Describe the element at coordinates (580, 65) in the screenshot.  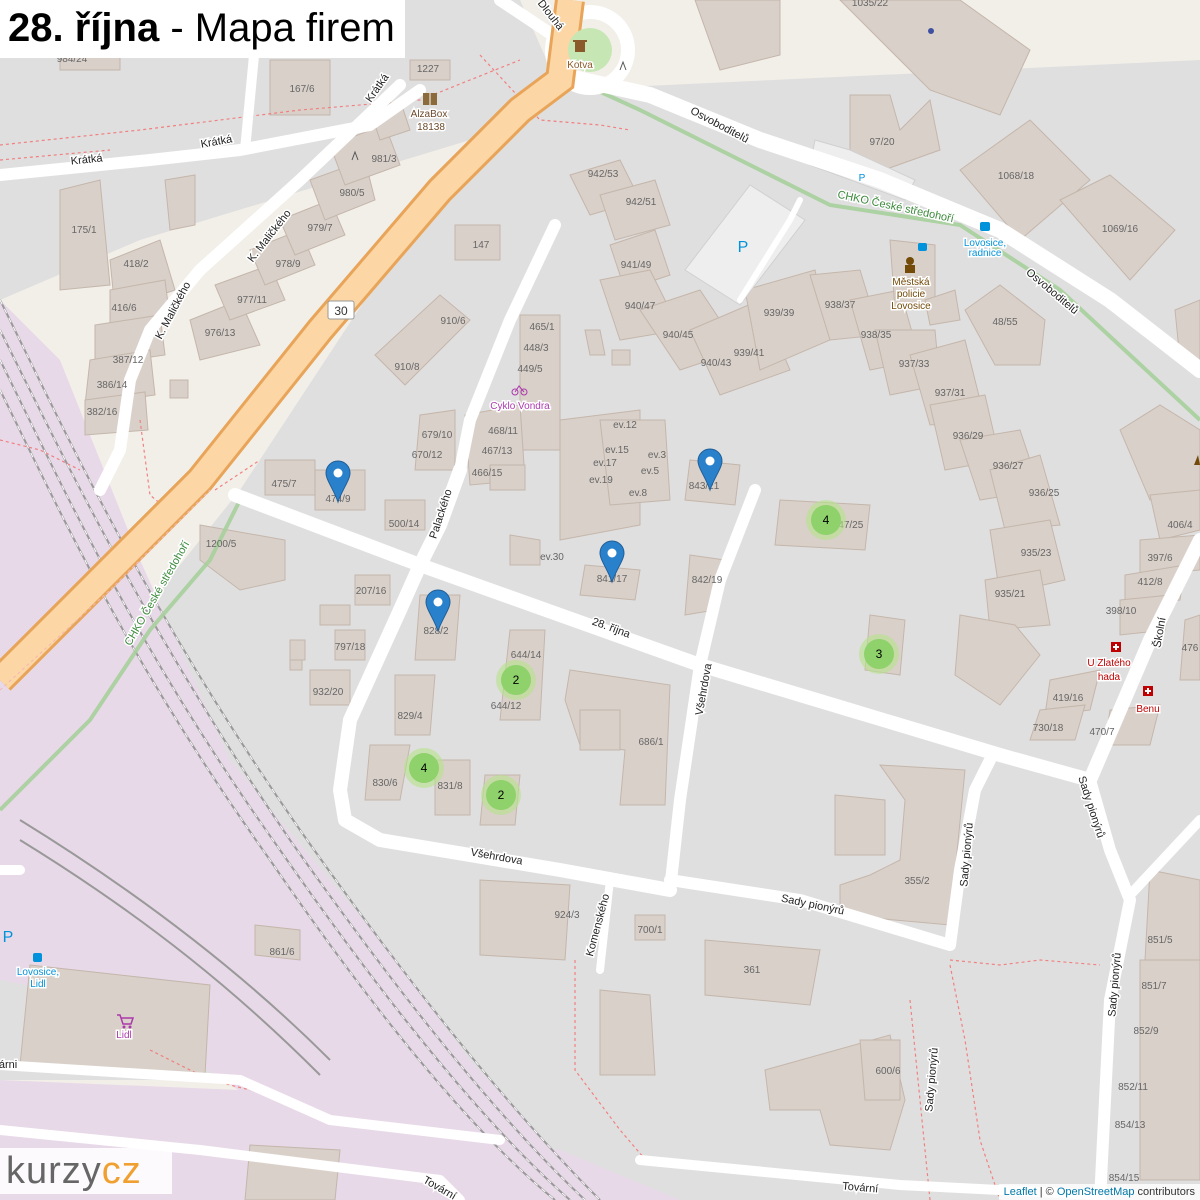
I see `poi-label: Kotva` at that location.